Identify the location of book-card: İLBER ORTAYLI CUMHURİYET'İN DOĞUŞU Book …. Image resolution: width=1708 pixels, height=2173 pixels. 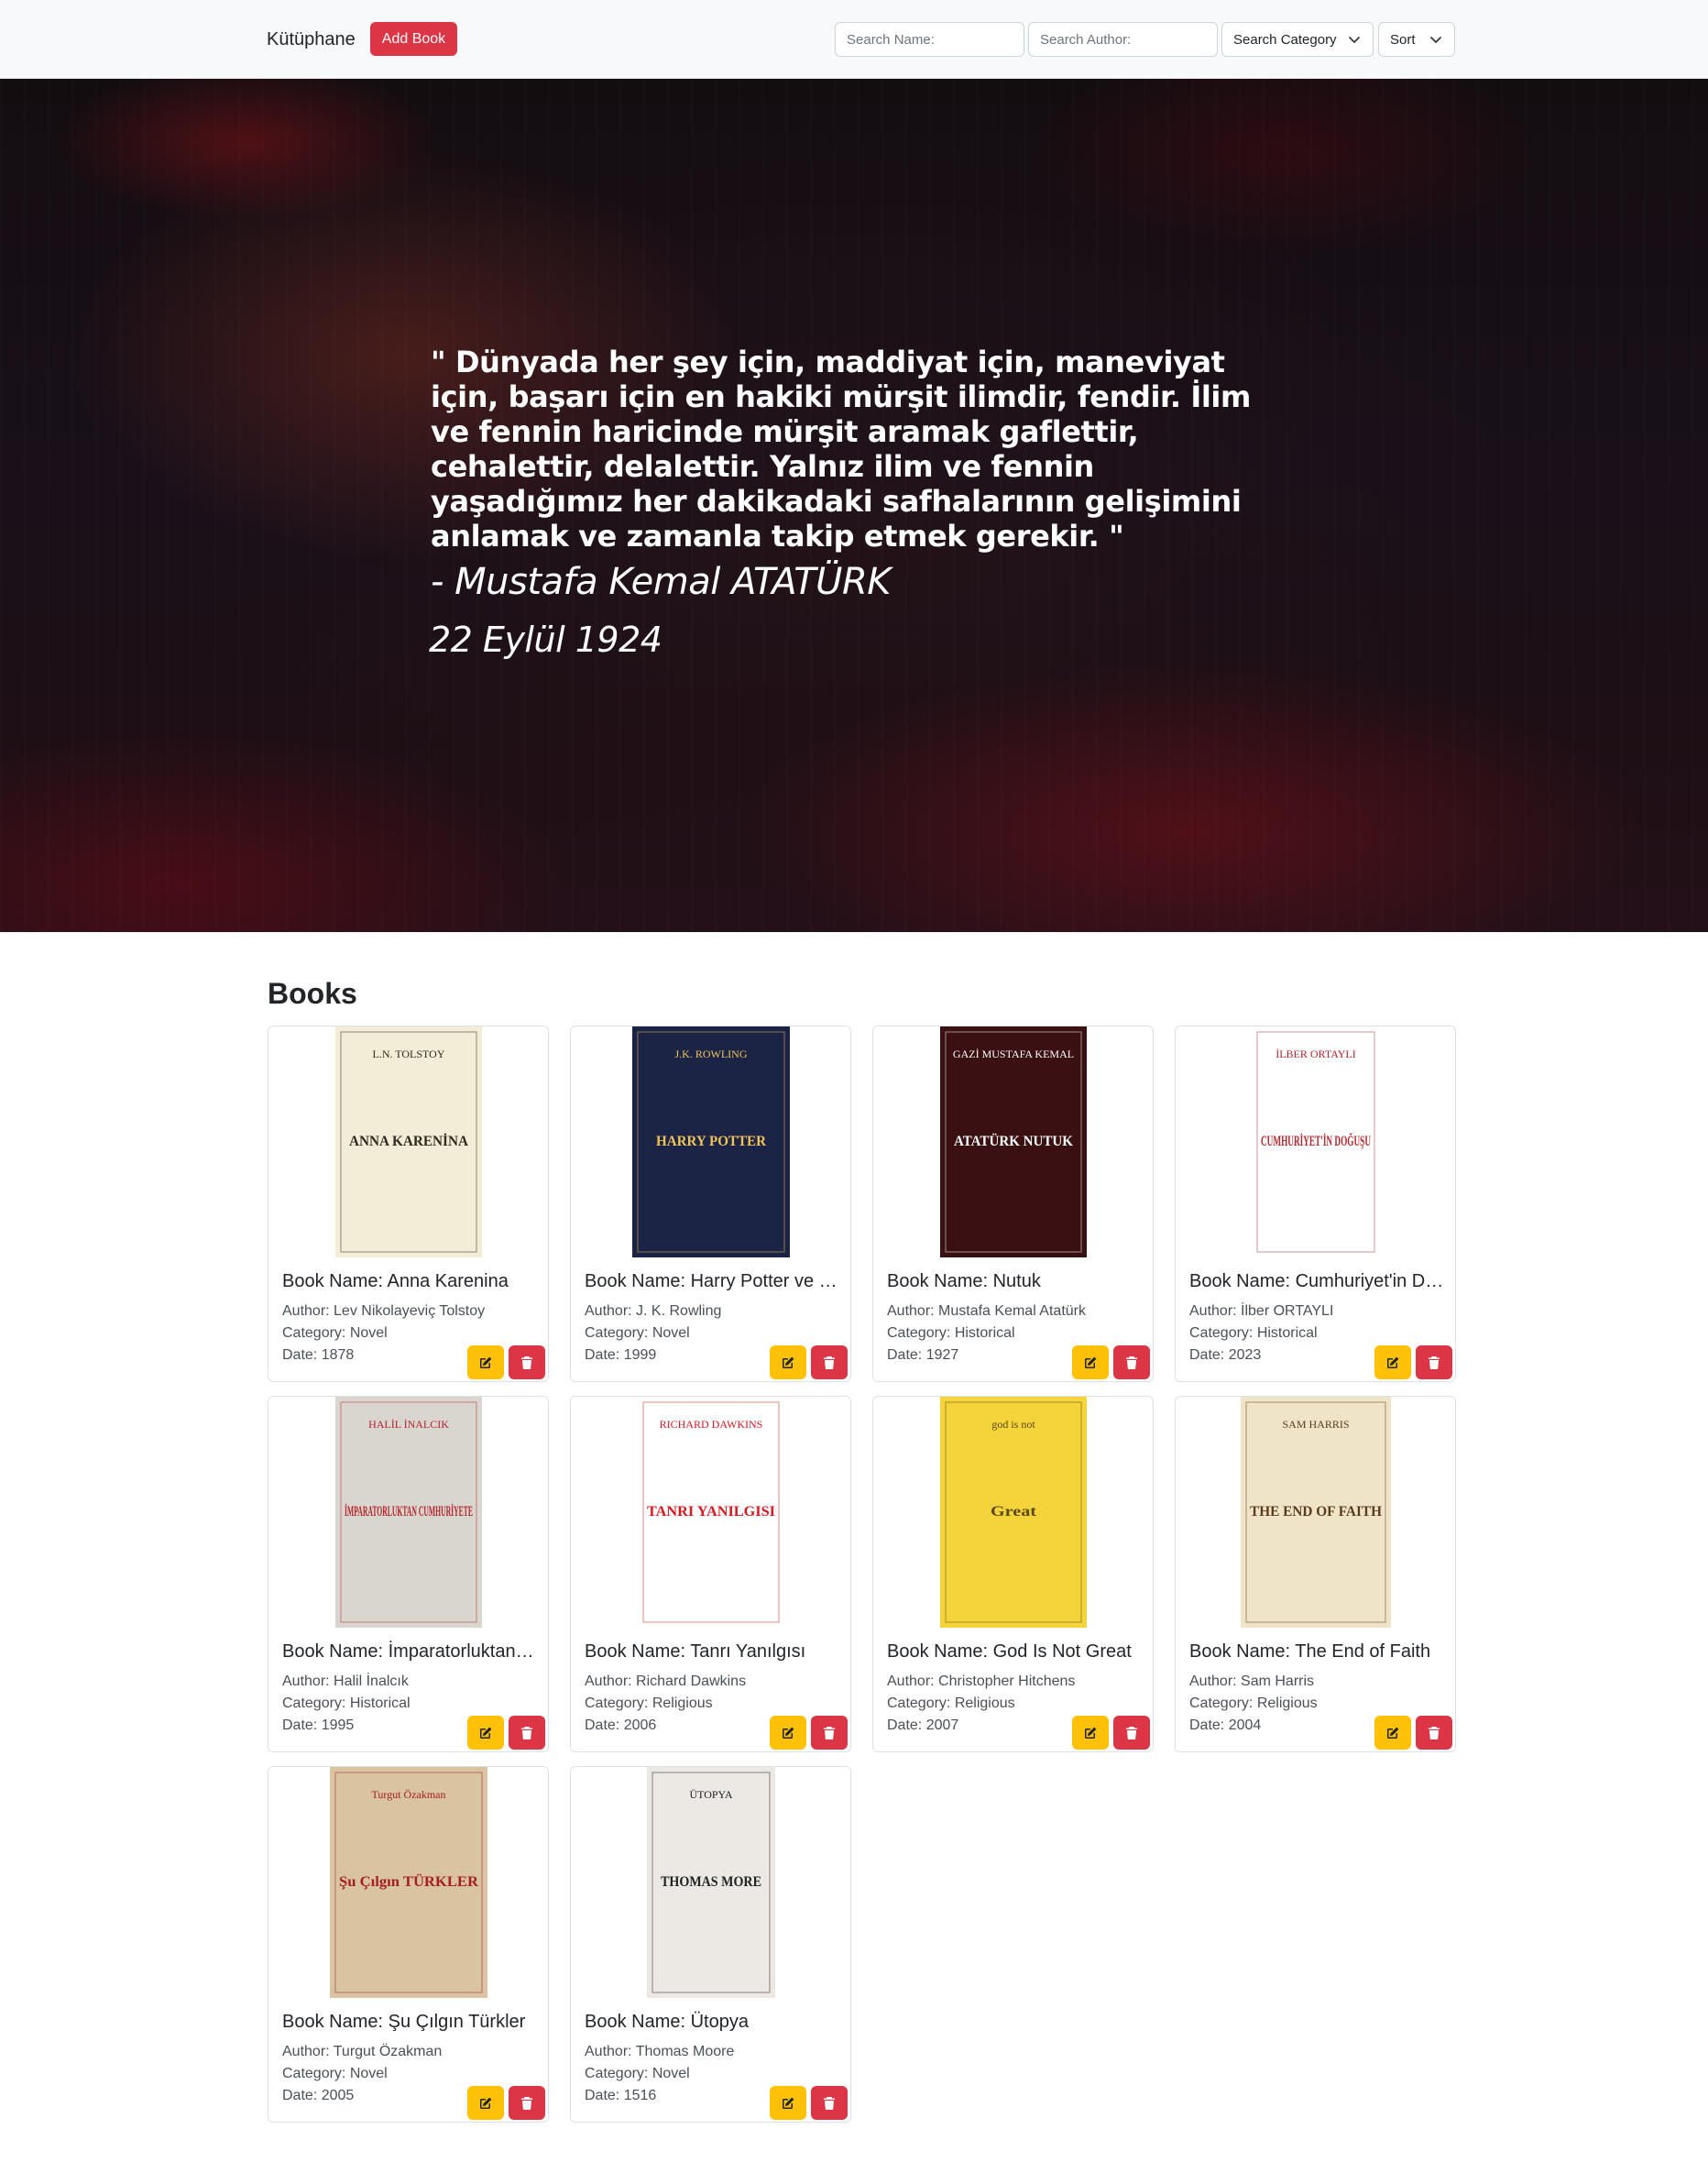
(1315, 1204).